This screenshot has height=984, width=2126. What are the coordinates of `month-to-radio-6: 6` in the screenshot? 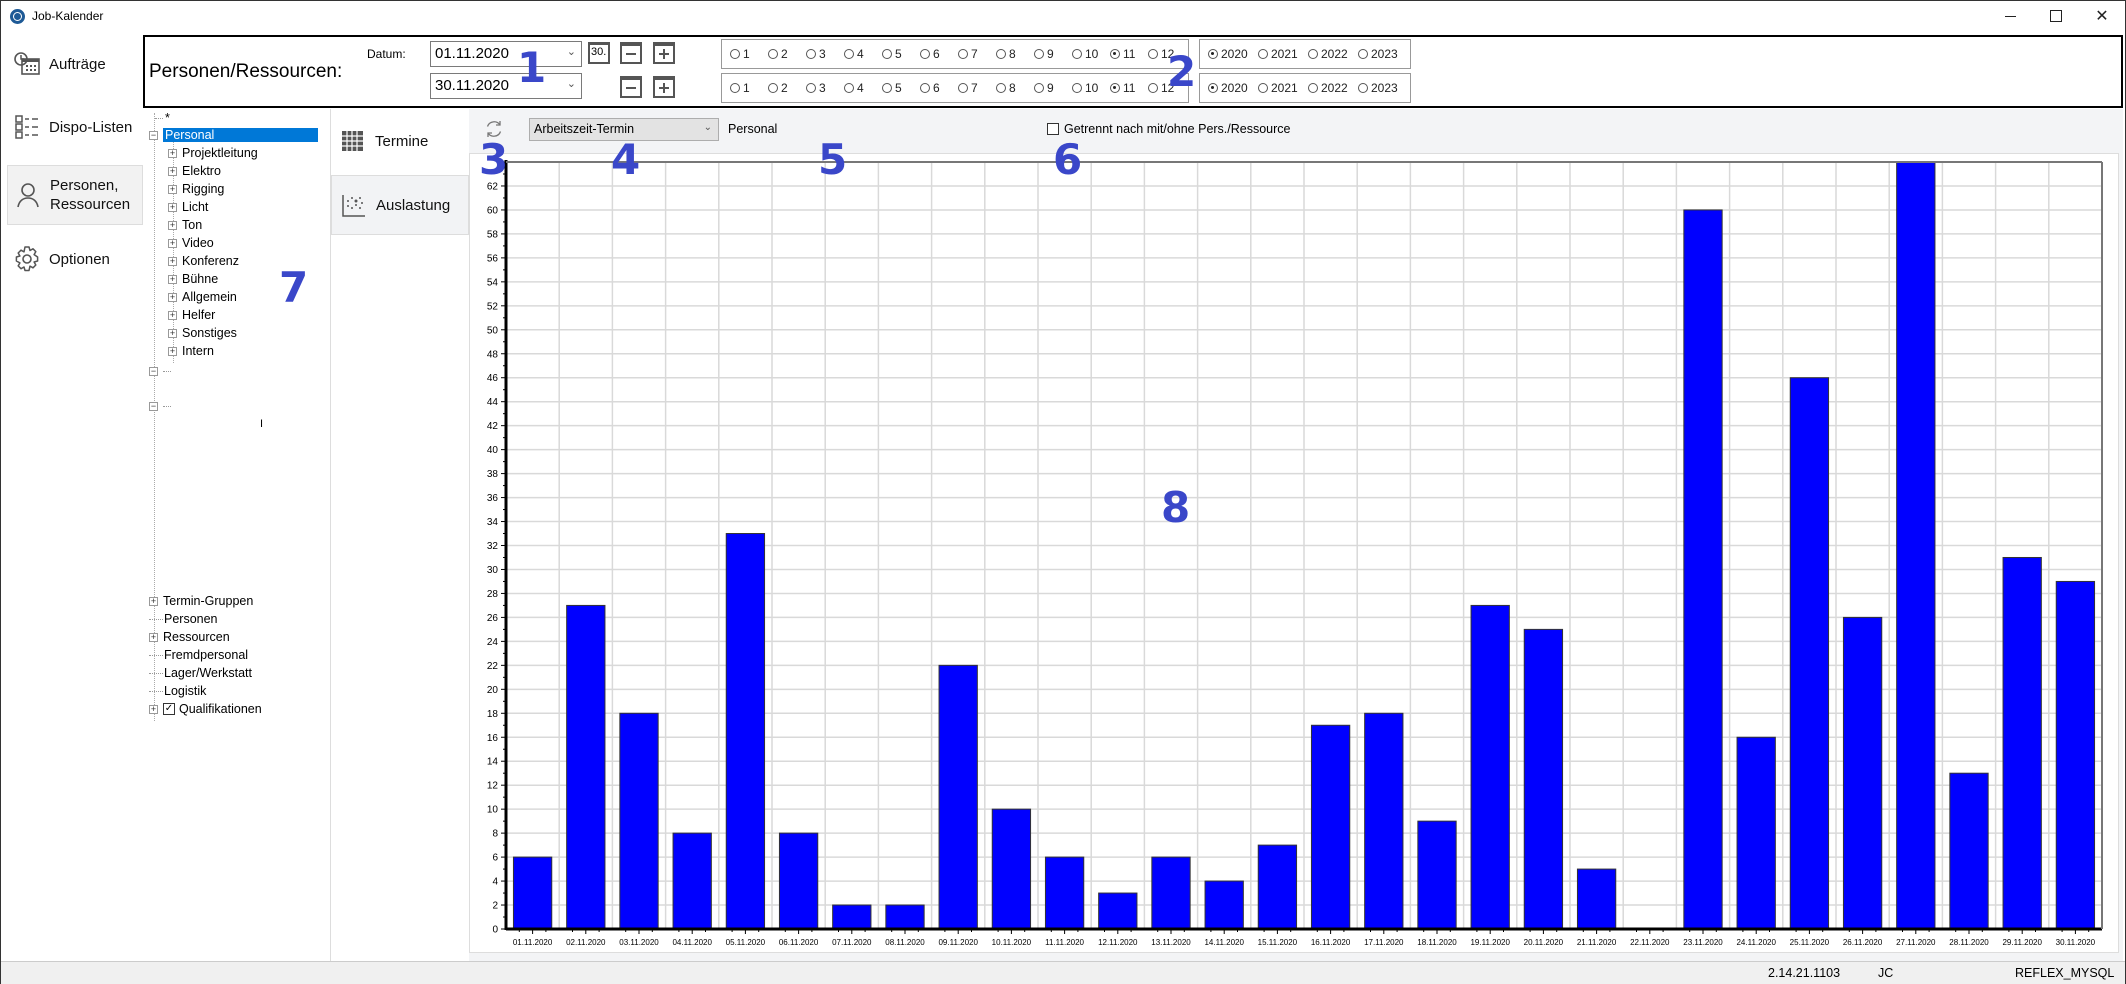 It's located at (939, 88).